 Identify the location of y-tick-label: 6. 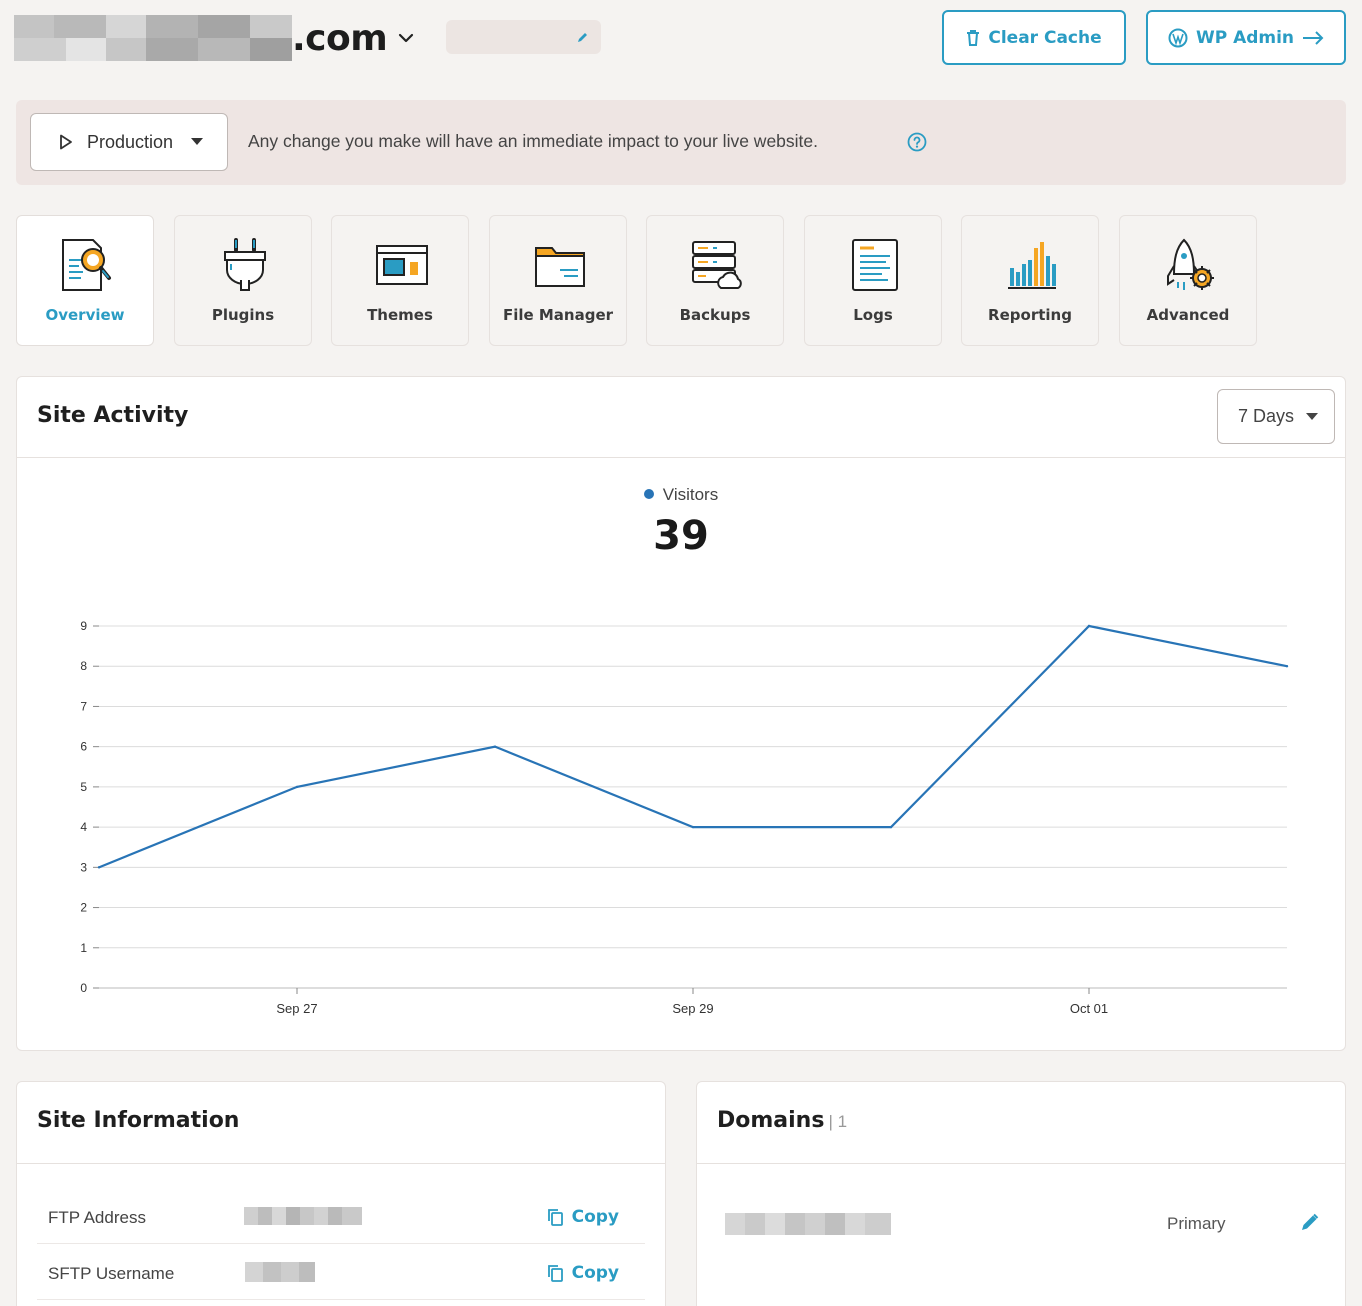
(83, 747).